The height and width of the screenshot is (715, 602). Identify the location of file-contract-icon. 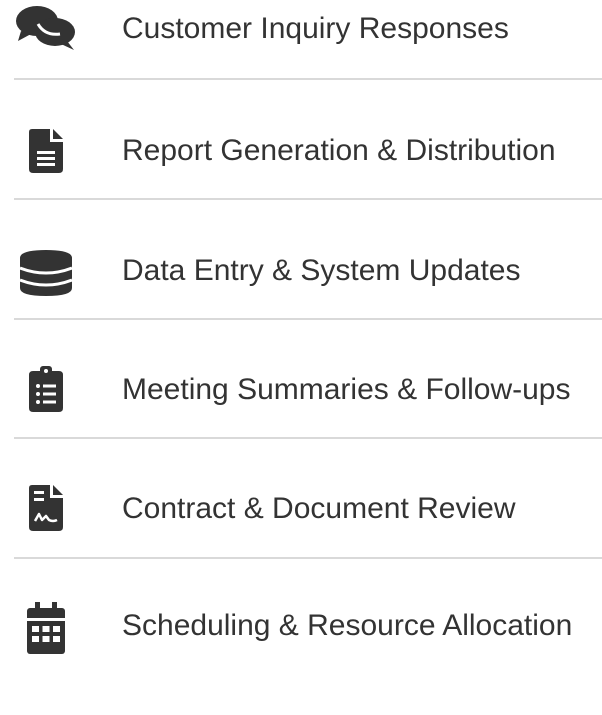
(46, 508).